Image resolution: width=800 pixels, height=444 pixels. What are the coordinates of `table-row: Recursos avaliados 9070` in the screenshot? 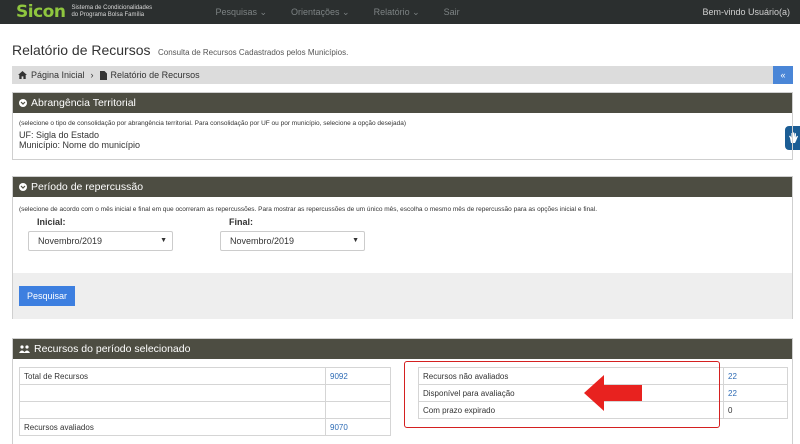 It's located at (205, 427).